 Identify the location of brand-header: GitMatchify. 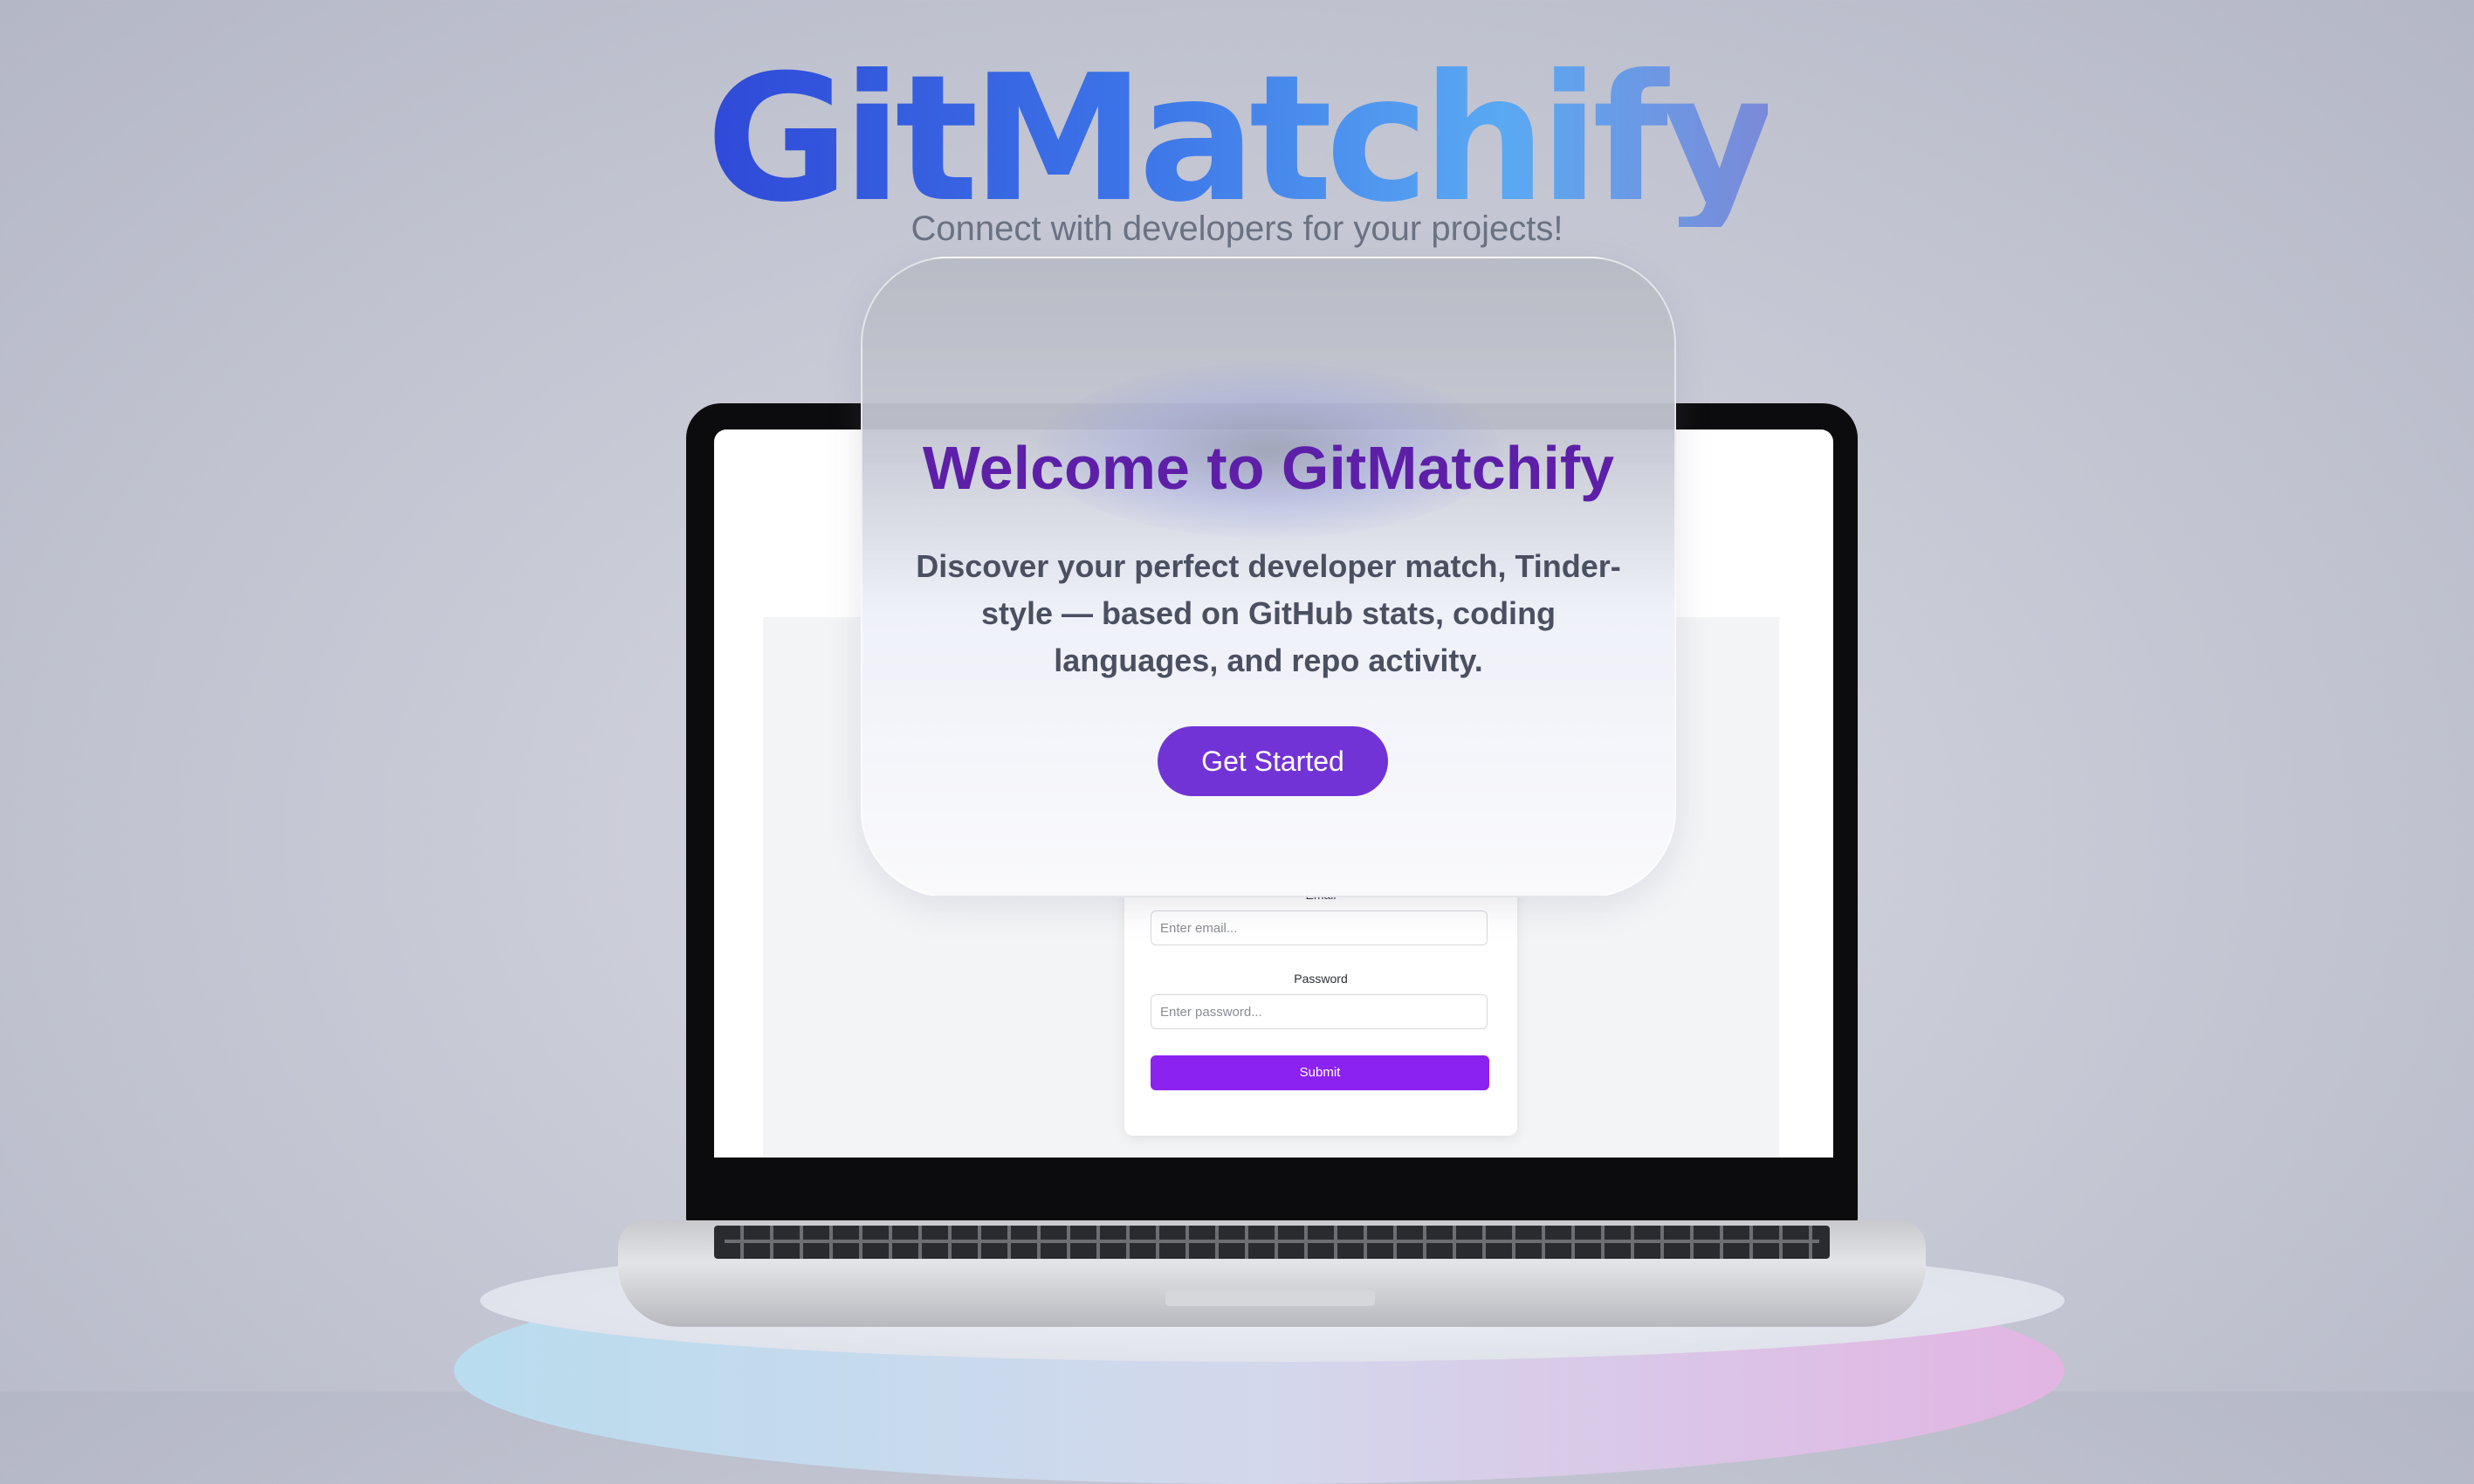
(1237, 140).